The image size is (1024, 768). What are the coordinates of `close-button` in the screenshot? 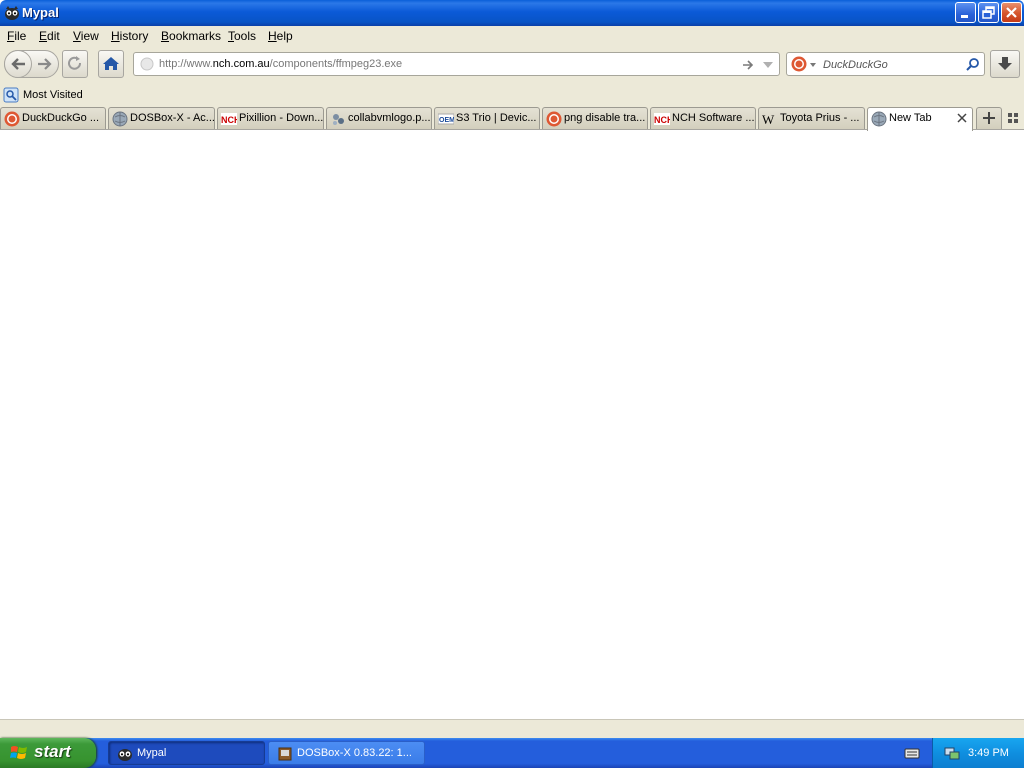 It's located at (1011, 12).